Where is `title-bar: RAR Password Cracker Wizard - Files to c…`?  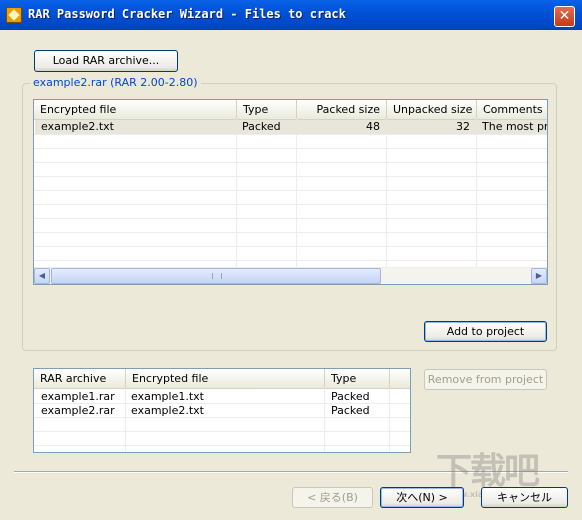 title-bar: RAR Password Cracker Wizard - Files to c… is located at coordinates (291, 15).